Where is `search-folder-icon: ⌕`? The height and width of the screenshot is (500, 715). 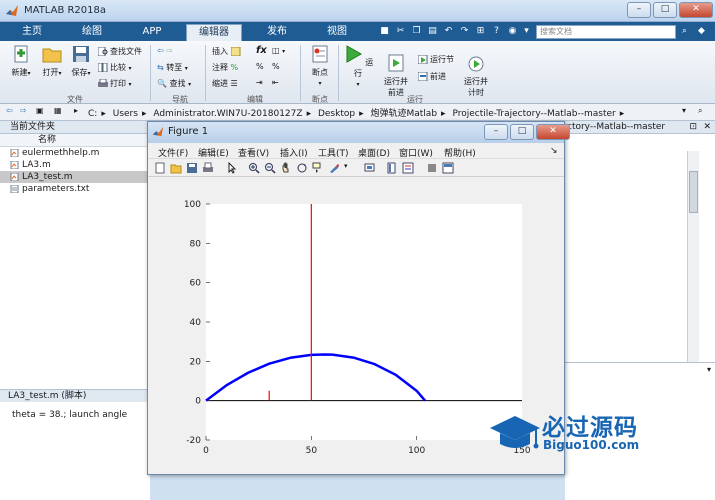 search-folder-icon: ⌕ is located at coordinates (700, 111).